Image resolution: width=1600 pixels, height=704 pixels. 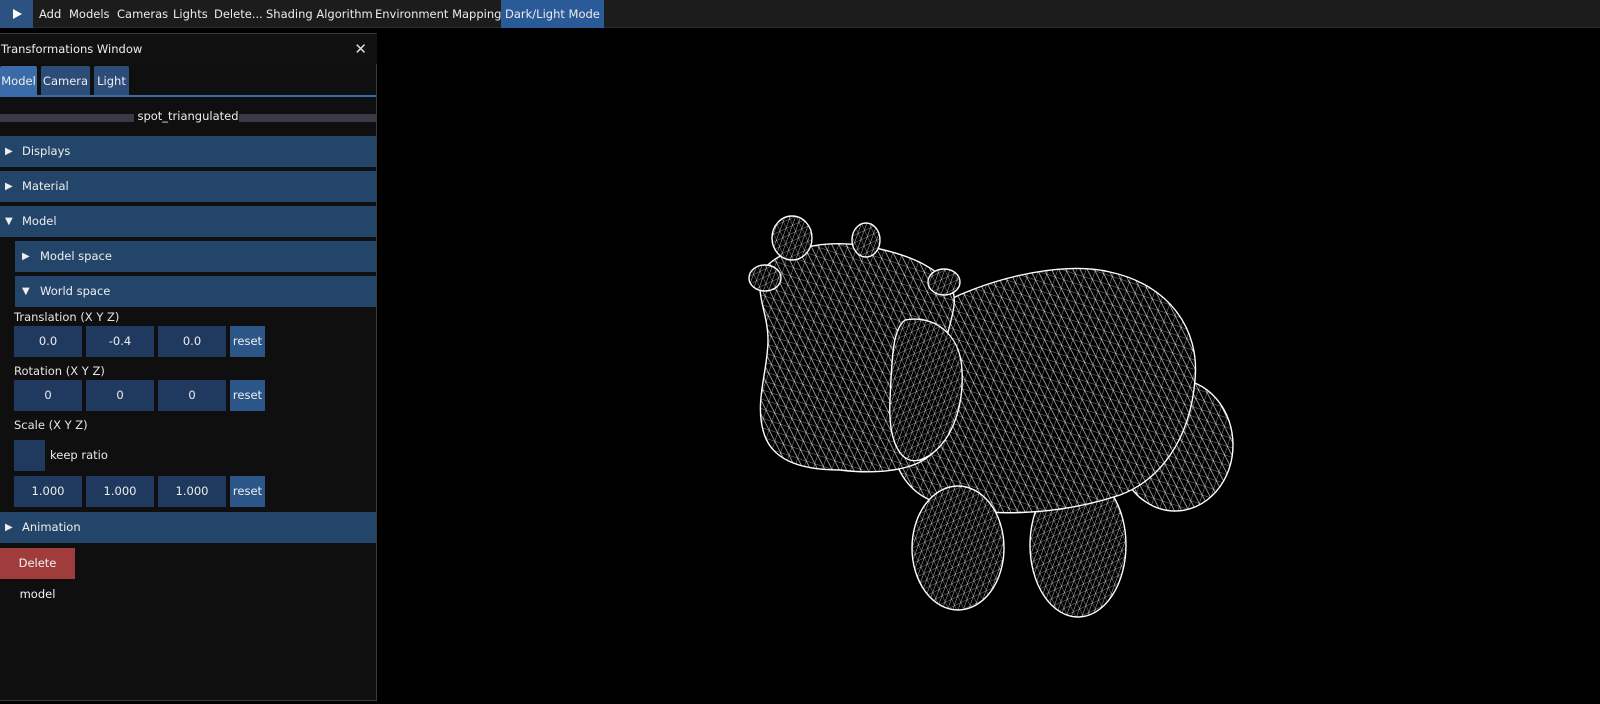 What do you see at coordinates (46, 151) in the screenshot?
I see `header-displays-label: Displays` at bounding box center [46, 151].